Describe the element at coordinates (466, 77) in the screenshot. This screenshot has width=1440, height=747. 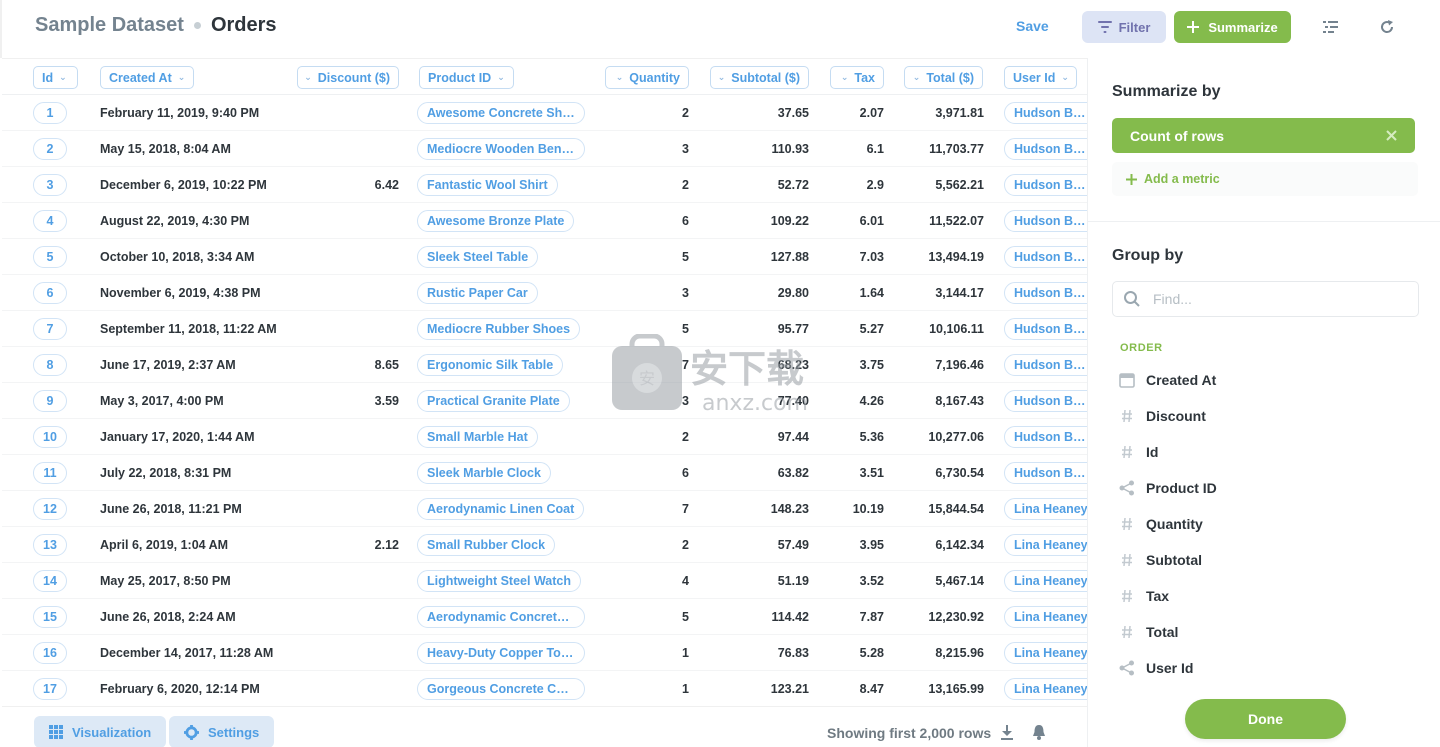
I see `column-header-product-id: Product ID ⌄` at that location.